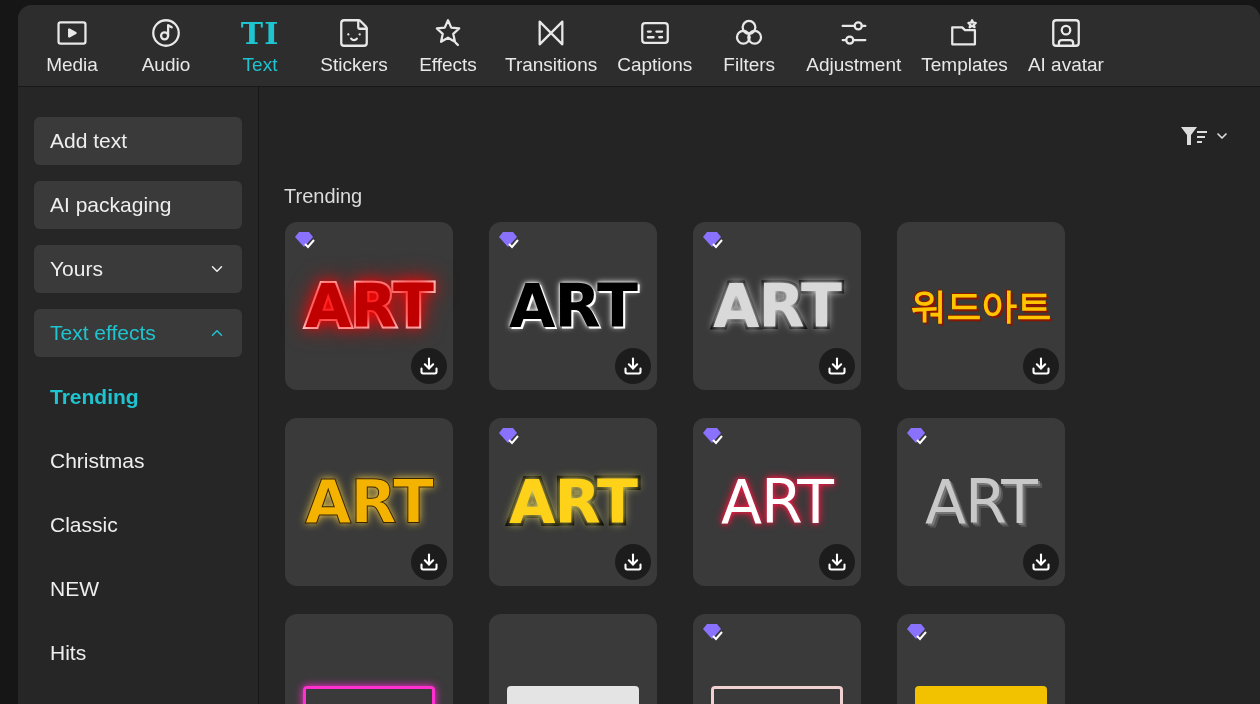 The width and height of the screenshot is (1260, 704). Describe the element at coordinates (749, 46) in the screenshot. I see `toolbar-tab: Filters` at that location.